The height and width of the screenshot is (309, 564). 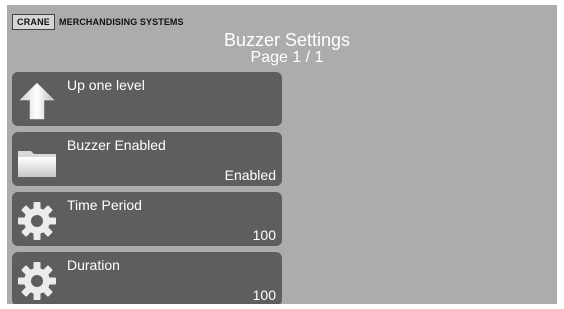 I want to click on menu-item-label: Up one level, so click(x=106, y=85).